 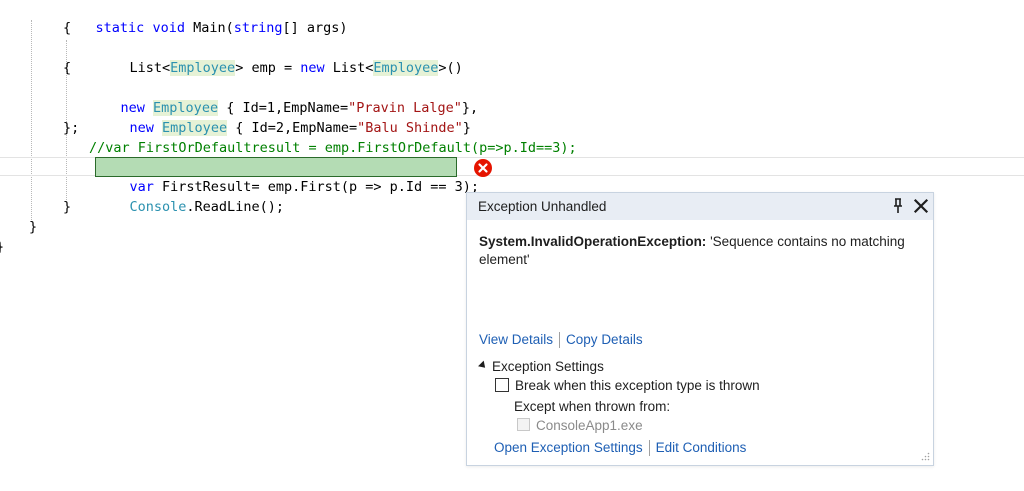 I want to click on code-token: };, so click(x=71, y=128).